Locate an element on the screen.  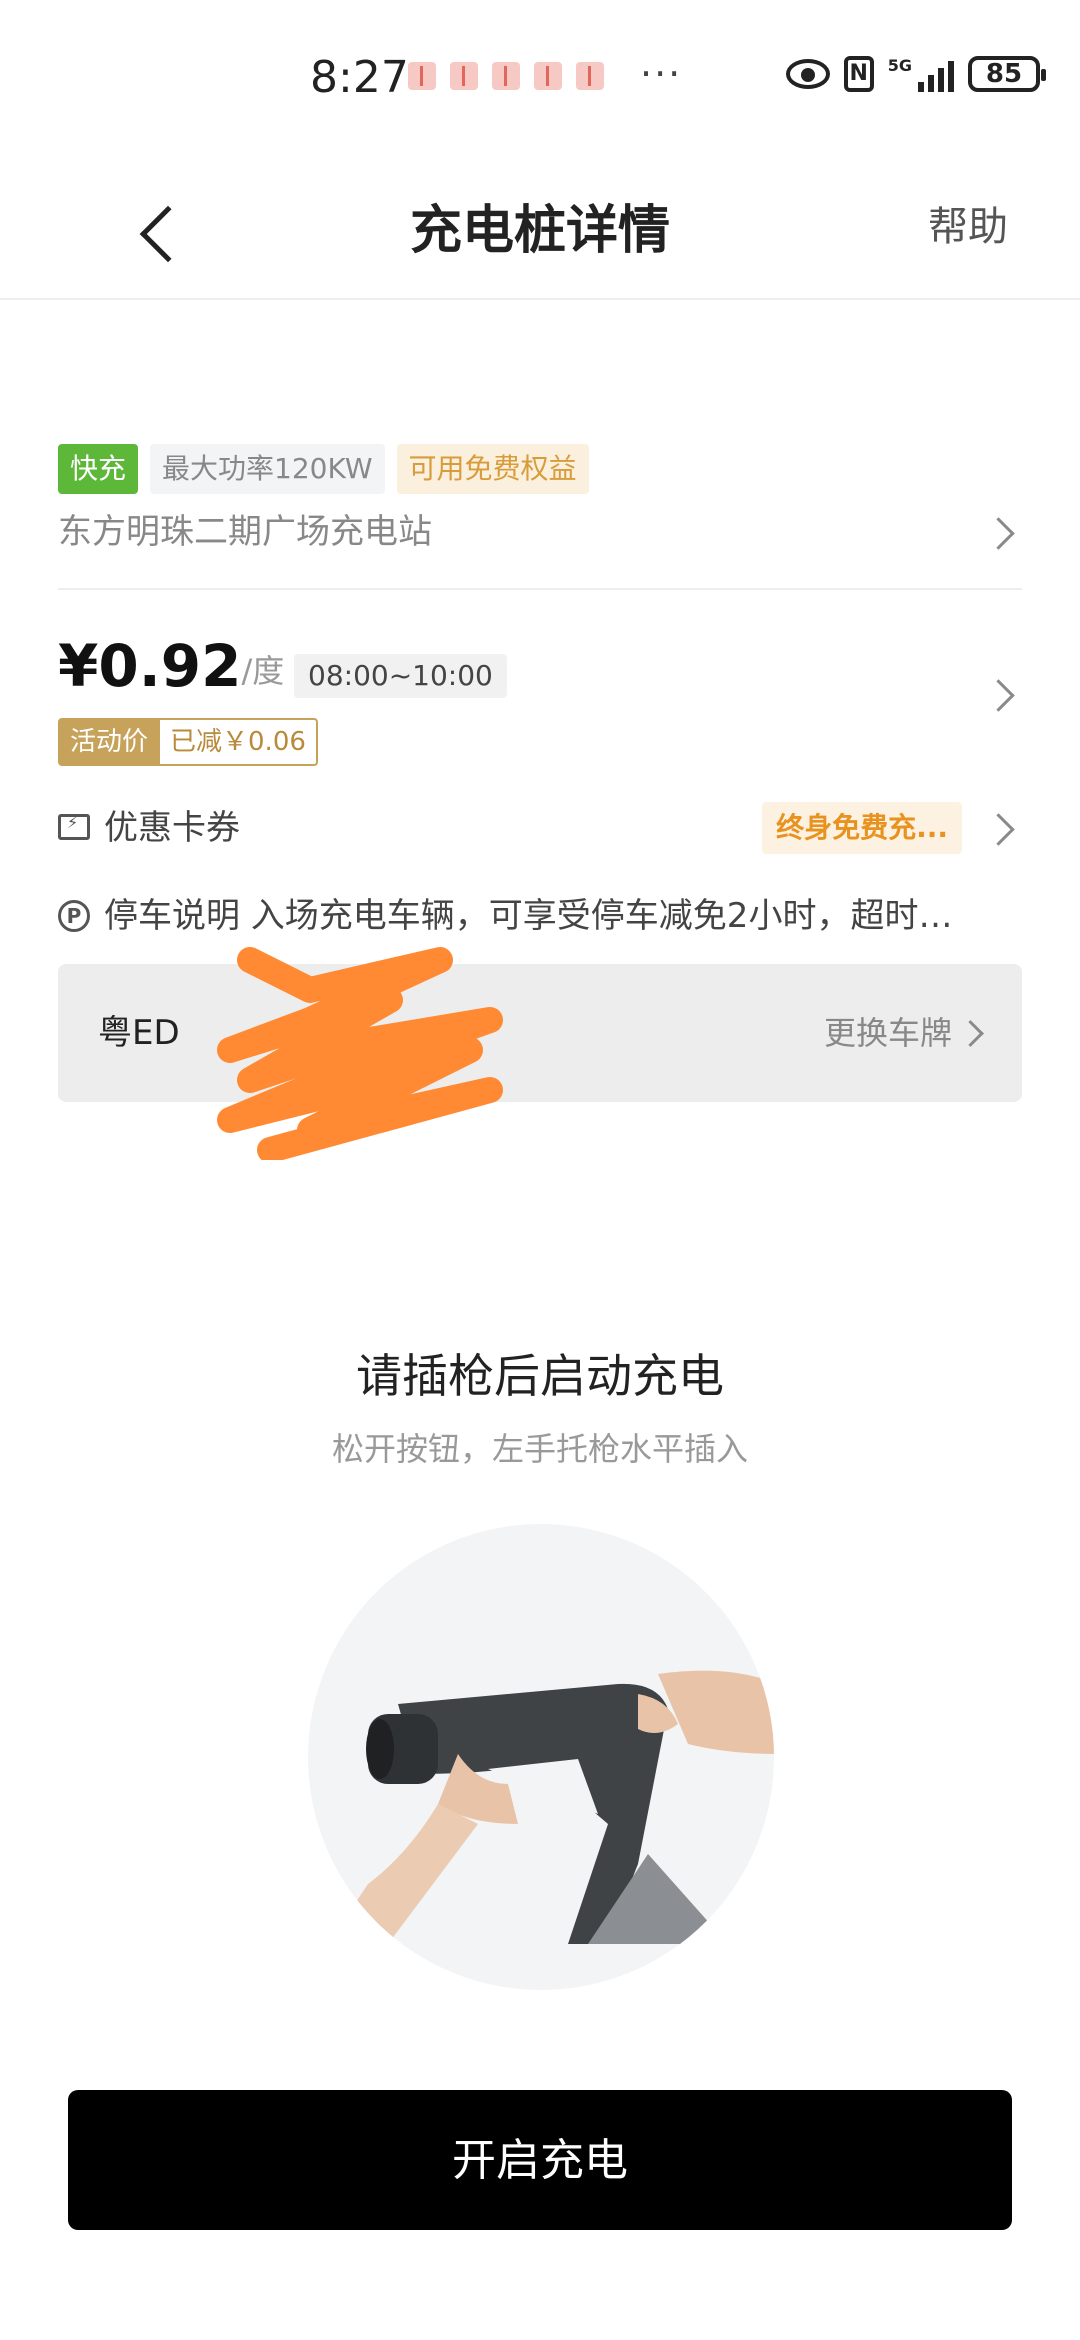
price-row: ¥0.92/度 08:00~10:00 is located at coordinates (540, 672).